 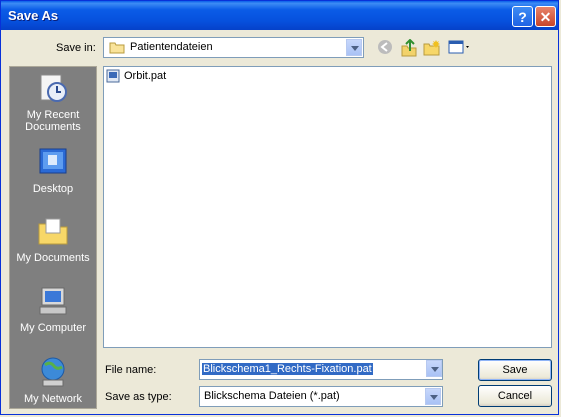 I want to click on place-my-computer: My Computer, so click(x=53, y=309).